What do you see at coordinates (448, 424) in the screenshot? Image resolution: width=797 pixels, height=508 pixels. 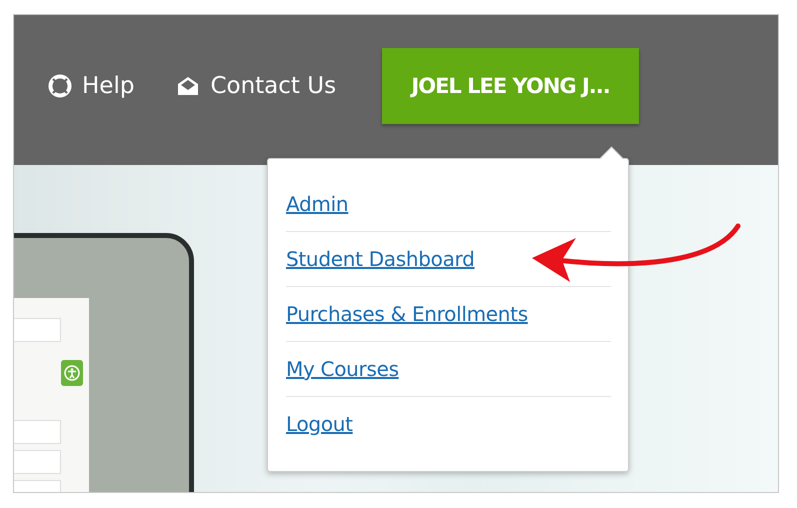 I see `menu-item-link: Logout` at bounding box center [448, 424].